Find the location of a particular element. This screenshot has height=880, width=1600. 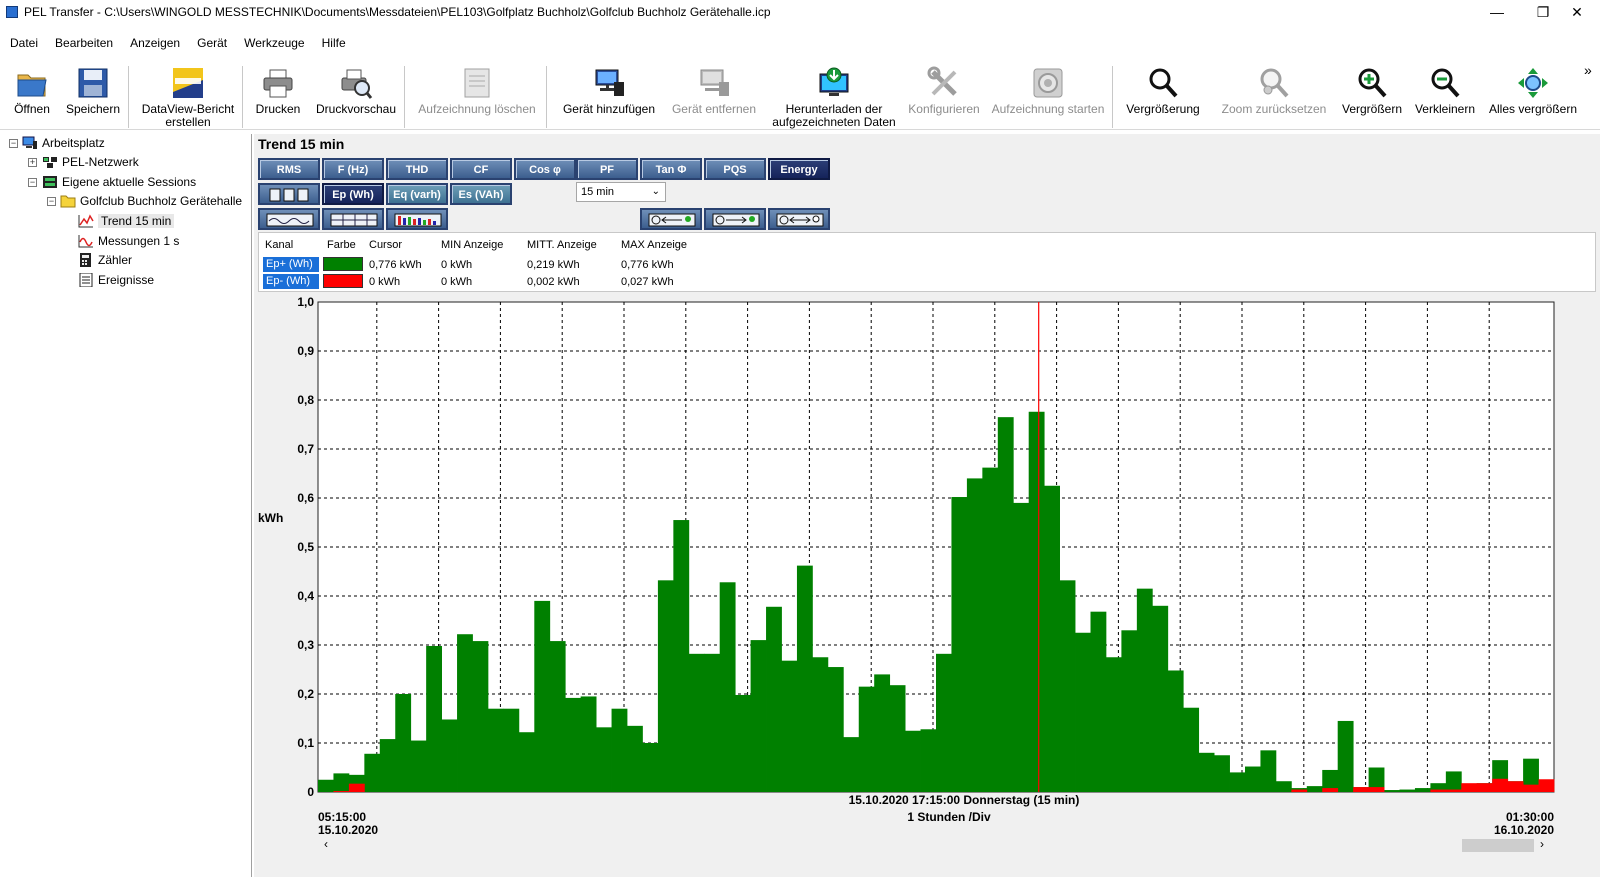

toolbar-separator is located at coordinates (128, 97).